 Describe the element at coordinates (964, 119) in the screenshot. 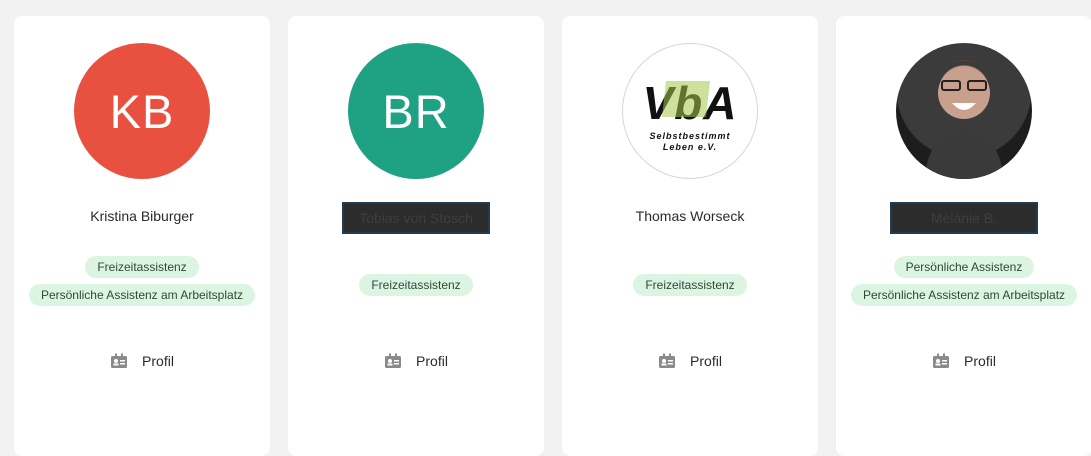

I see `person-photo-icon` at that location.